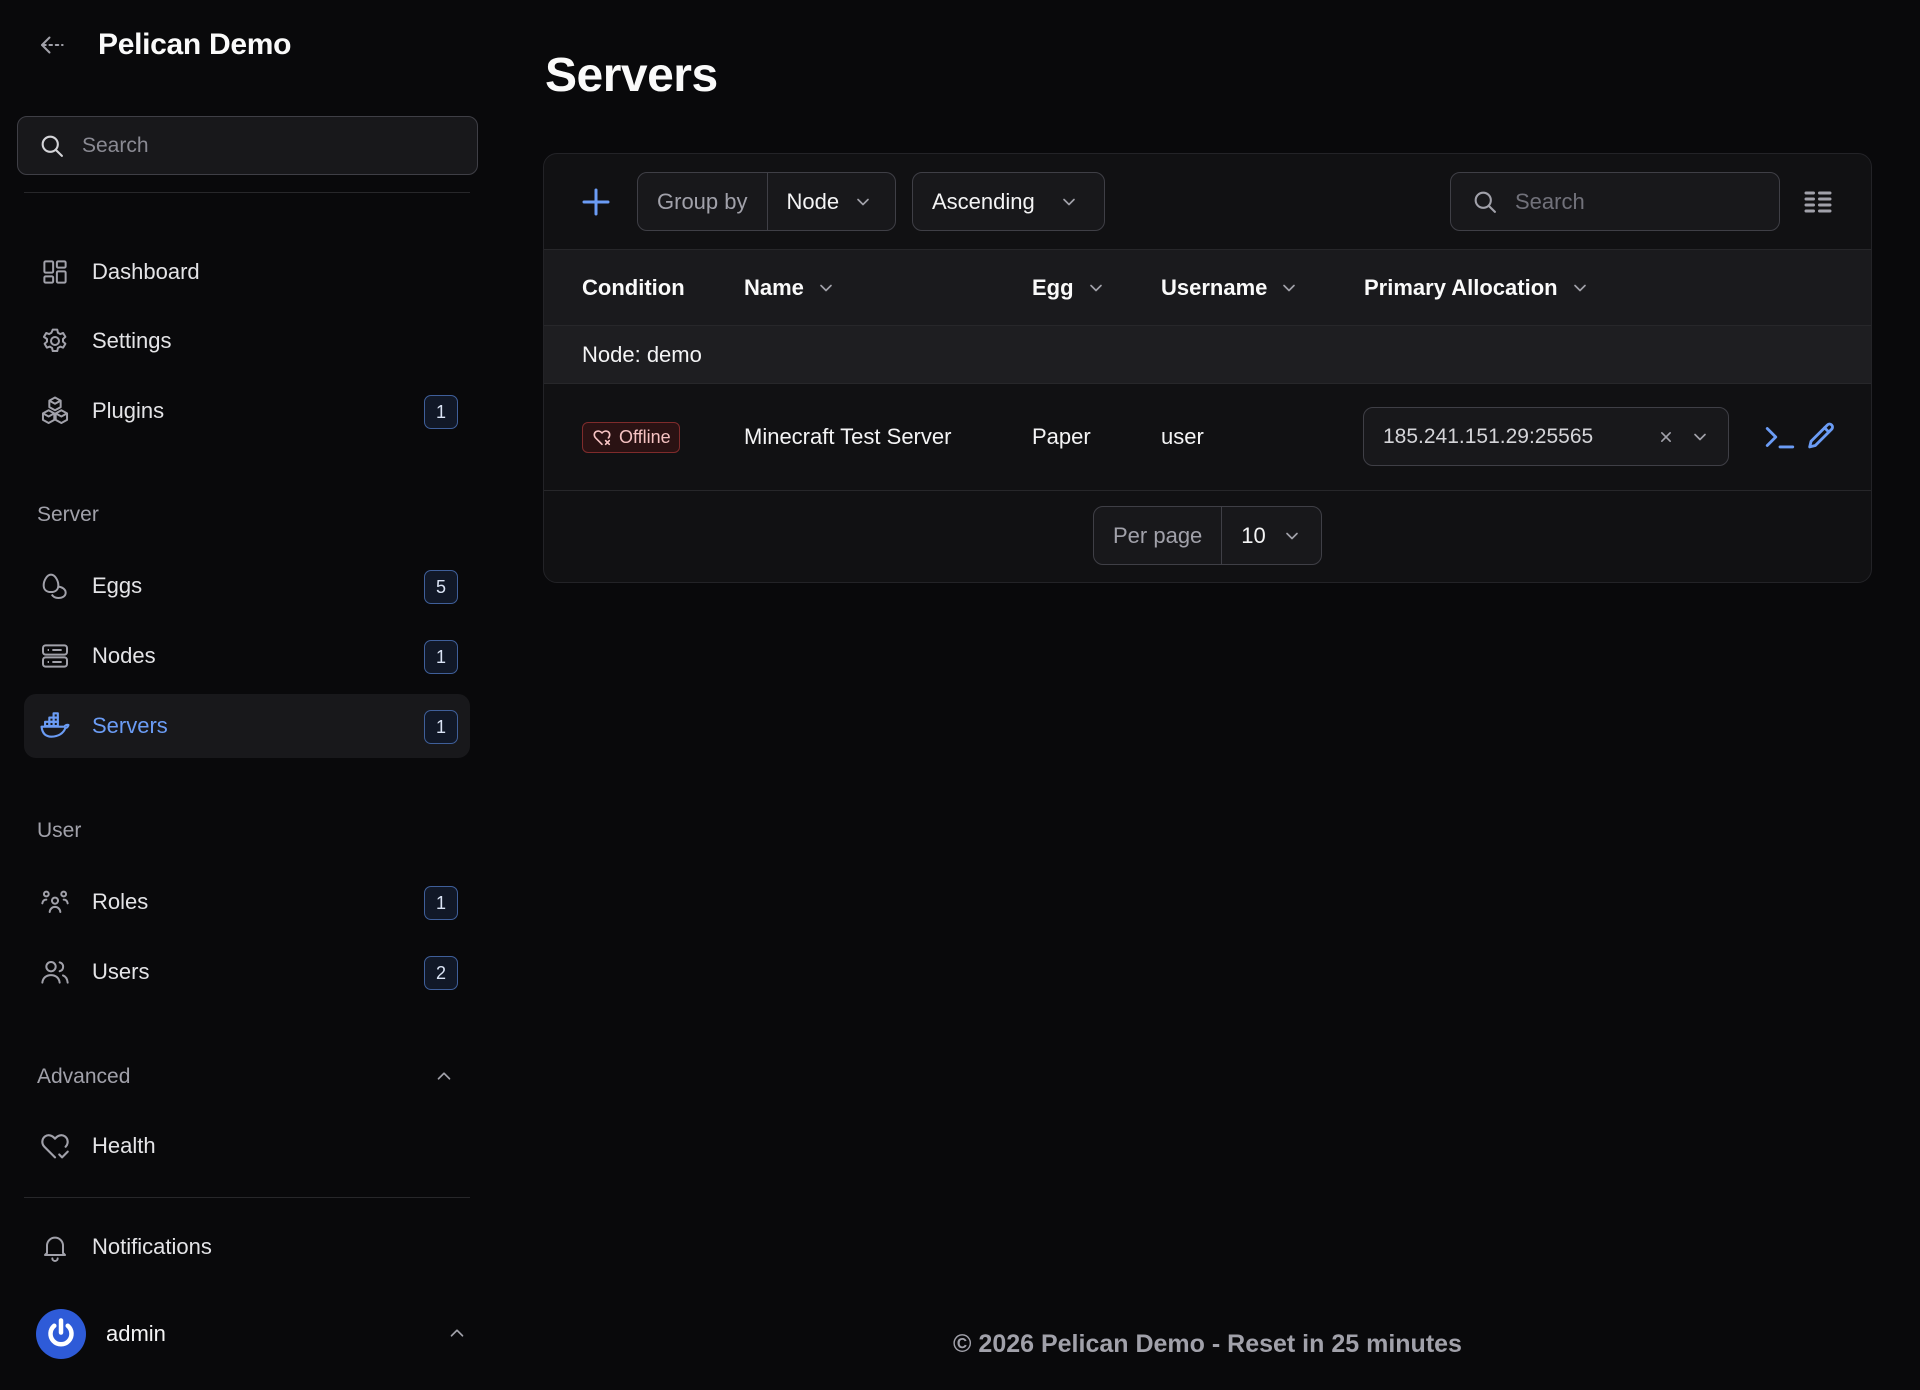  Describe the element at coordinates (84, 1076) in the screenshot. I see `group-label-text: Advanced` at that location.